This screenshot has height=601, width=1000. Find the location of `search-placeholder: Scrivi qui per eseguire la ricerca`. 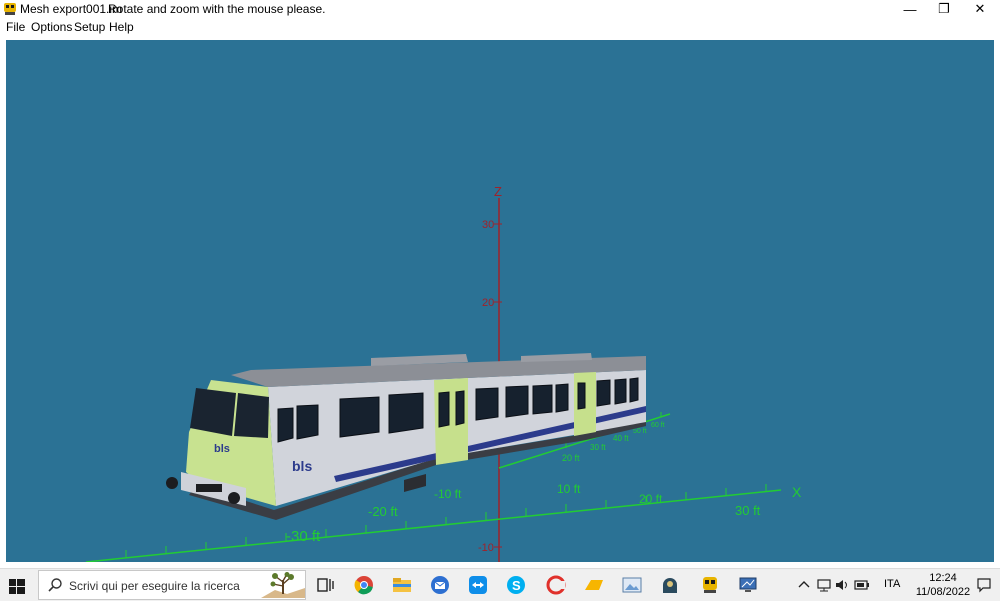

search-placeholder: Scrivi qui per eseguire la ricerca is located at coordinates (154, 586).